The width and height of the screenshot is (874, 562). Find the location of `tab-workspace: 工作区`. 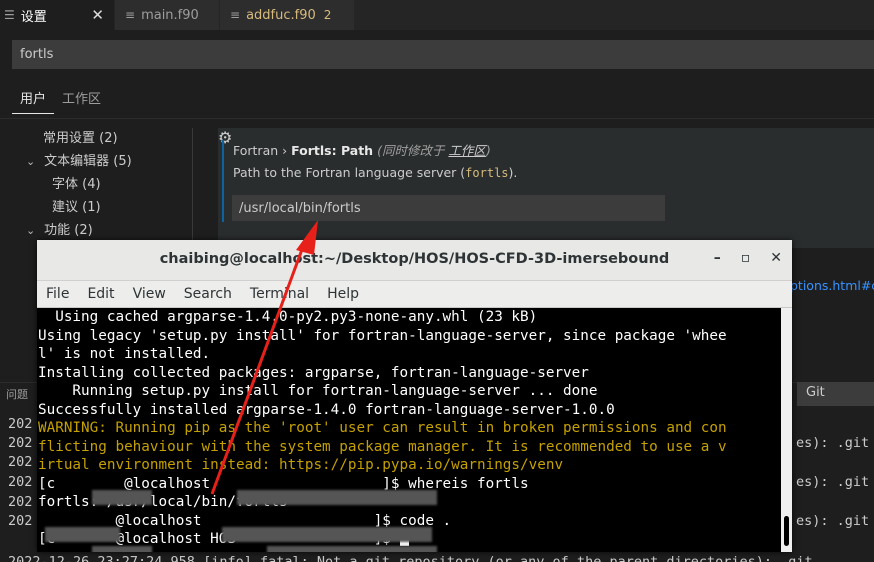

tab-workspace: 工作区 is located at coordinates (81, 99).